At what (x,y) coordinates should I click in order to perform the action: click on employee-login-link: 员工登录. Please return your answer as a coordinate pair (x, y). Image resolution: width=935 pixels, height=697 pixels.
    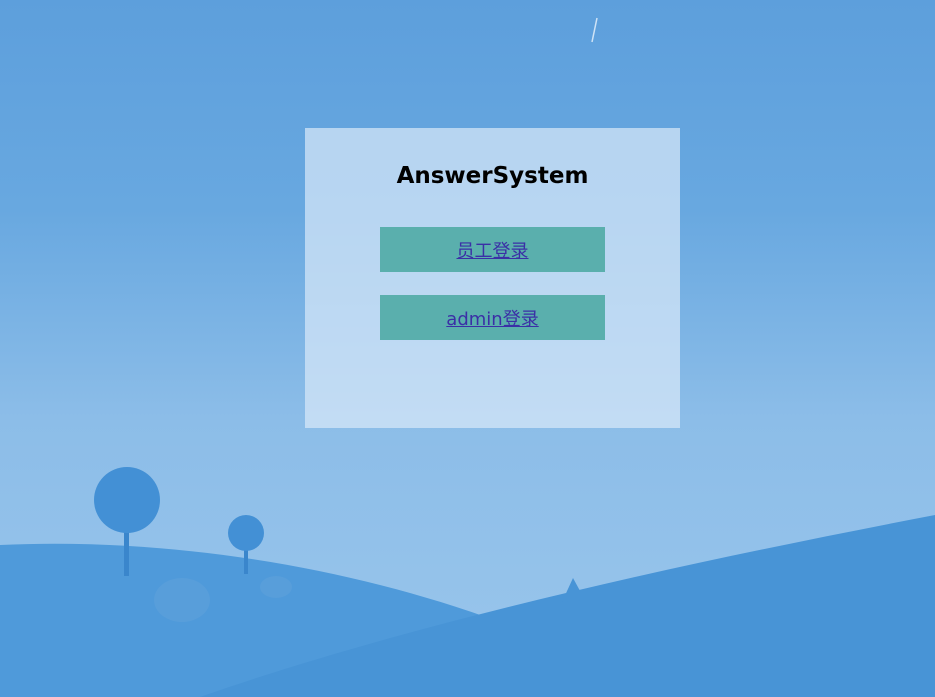
    Looking at the image, I should click on (493, 250).